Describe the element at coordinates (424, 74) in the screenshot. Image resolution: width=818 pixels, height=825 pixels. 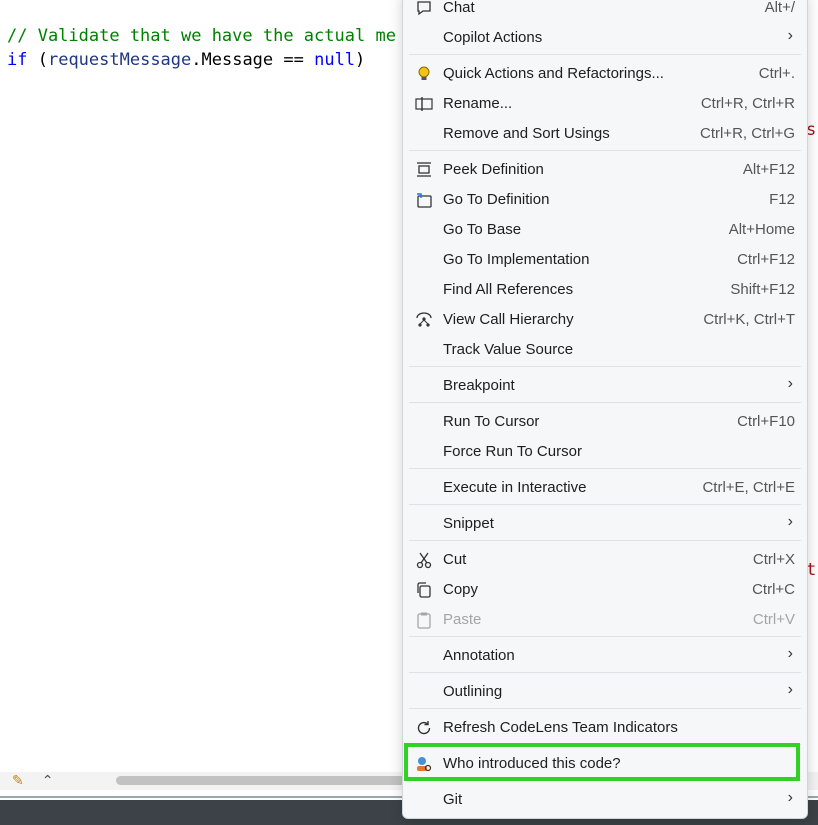
I see `lightbulb-icon` at that location.